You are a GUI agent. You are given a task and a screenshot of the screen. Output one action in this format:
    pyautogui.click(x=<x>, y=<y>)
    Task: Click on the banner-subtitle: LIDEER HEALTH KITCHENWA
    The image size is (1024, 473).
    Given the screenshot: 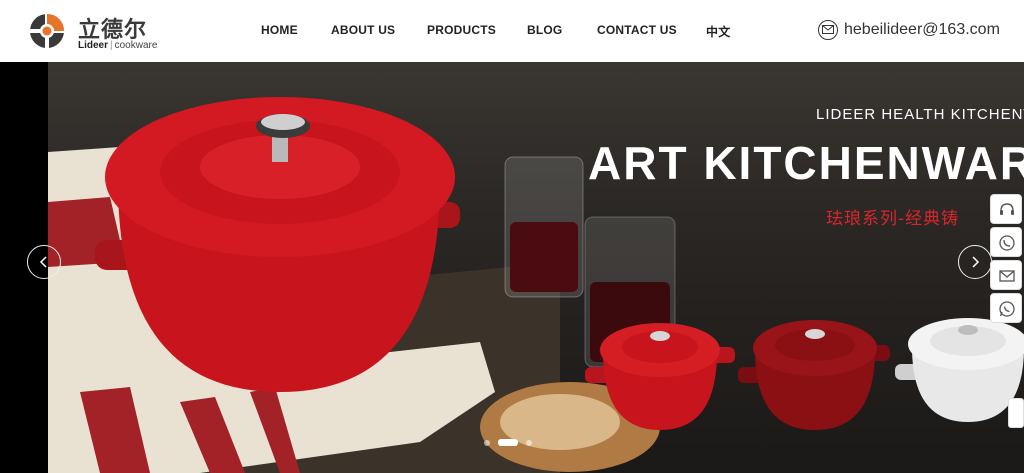 What is the action you would take?
    pyautogui.click(x=920, y=114)
    